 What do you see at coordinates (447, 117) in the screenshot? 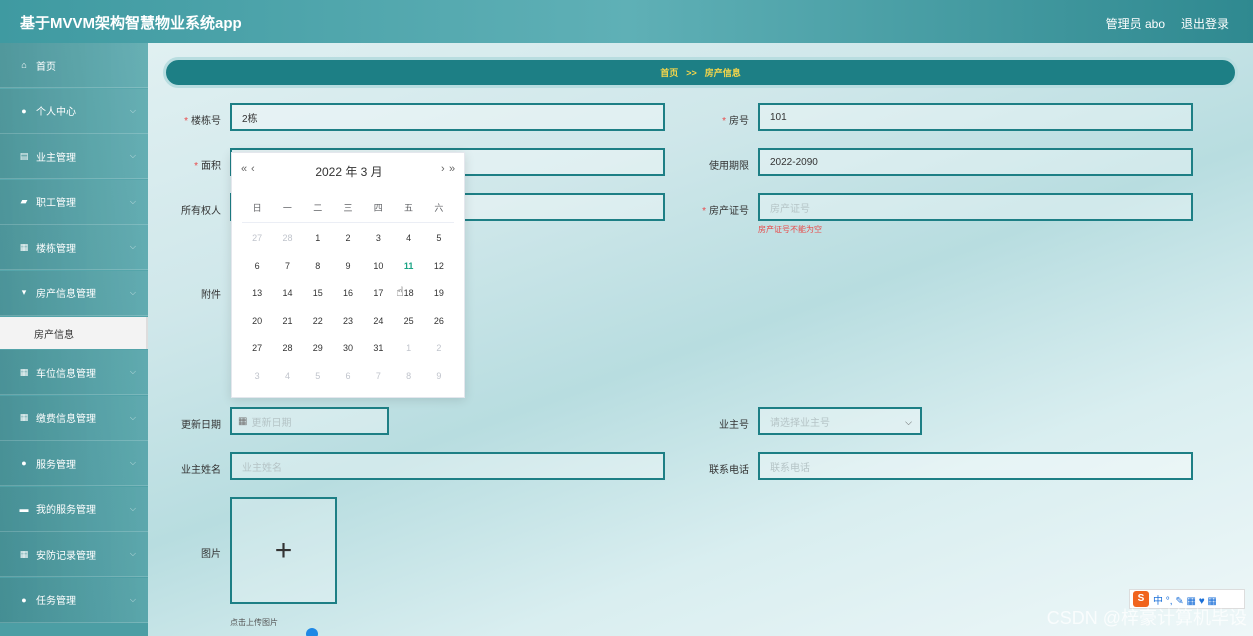
I see `building-input: 2栋` at bounding box center [447, 117].